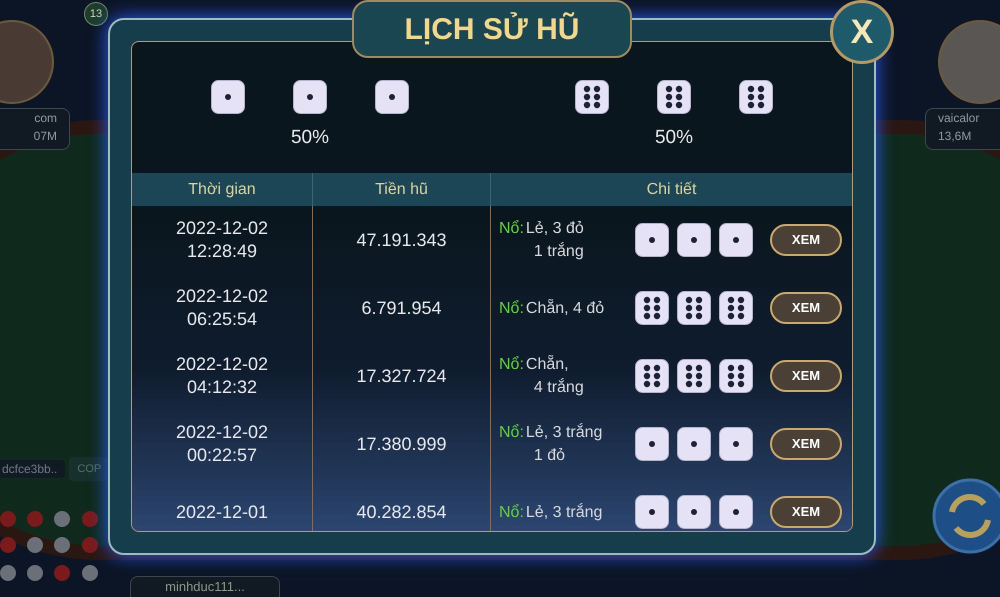 This screenshot has height=597, width=1000. Describe the element at coordinates (401, 240) in the screenshot. I see `jackpot-amount: 47.191.343` at that location.